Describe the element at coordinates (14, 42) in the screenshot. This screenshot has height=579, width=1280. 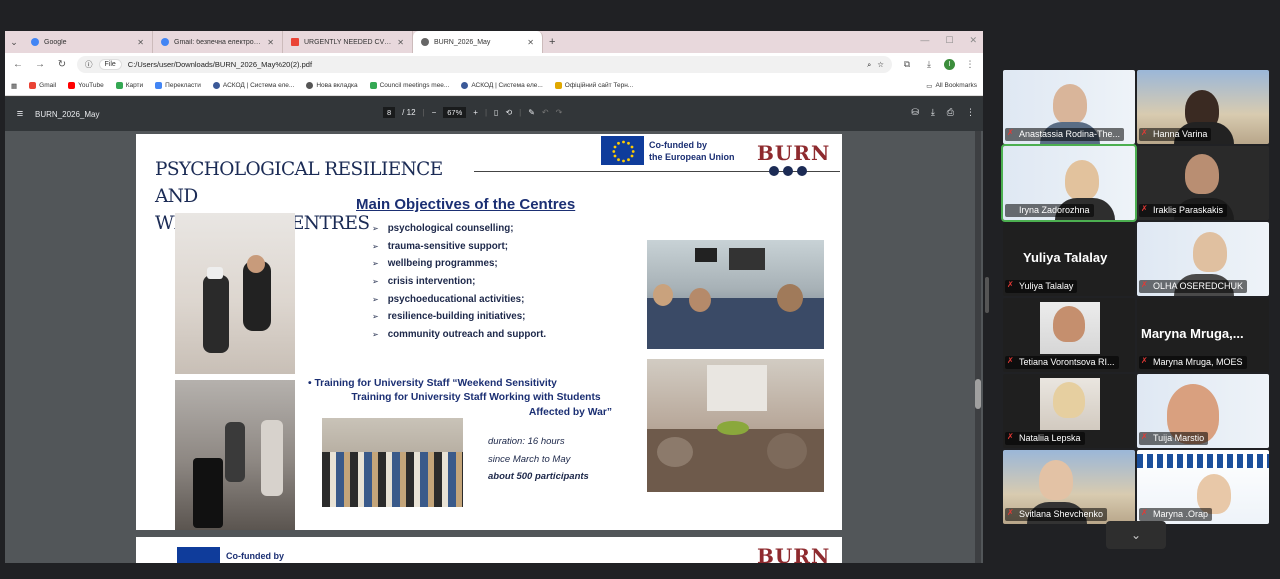
I see `tab-search-chevron-icon: ⌄` at that location.